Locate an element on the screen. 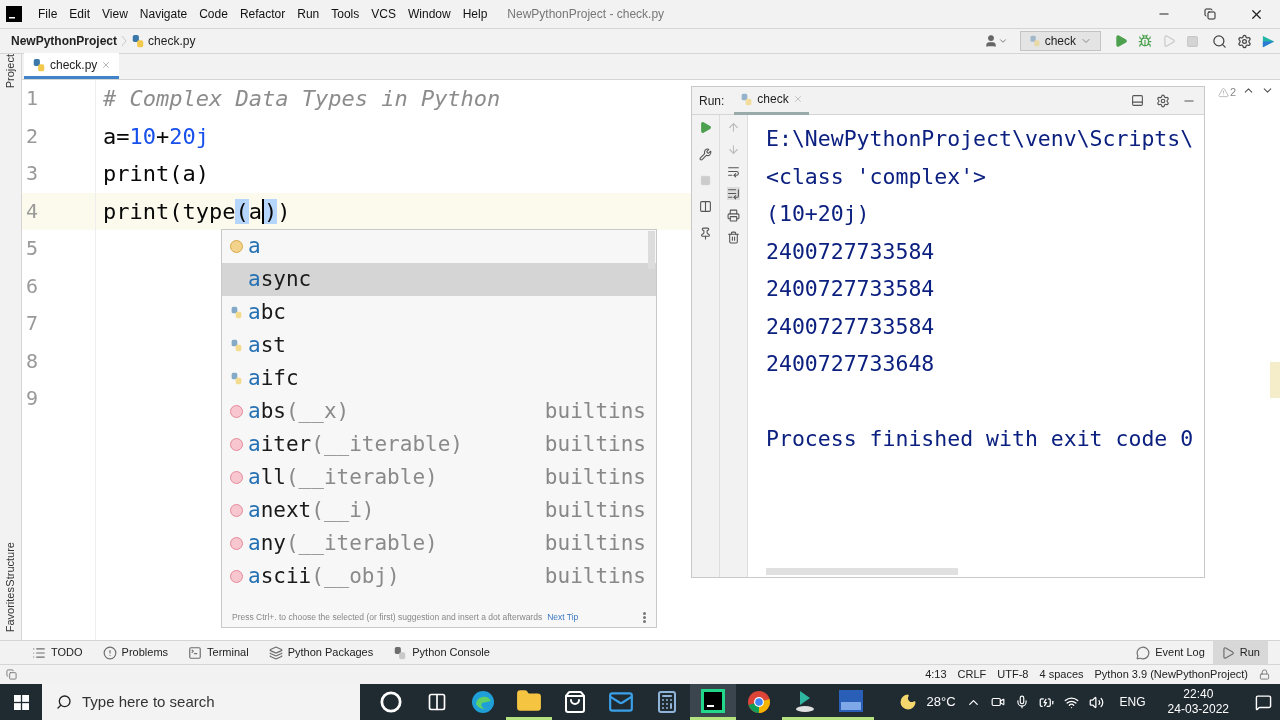 Image resolution: width=1280 pixels, height=720 pixels. next-tip-link: Next Tip is located at coordinates (563, 617).